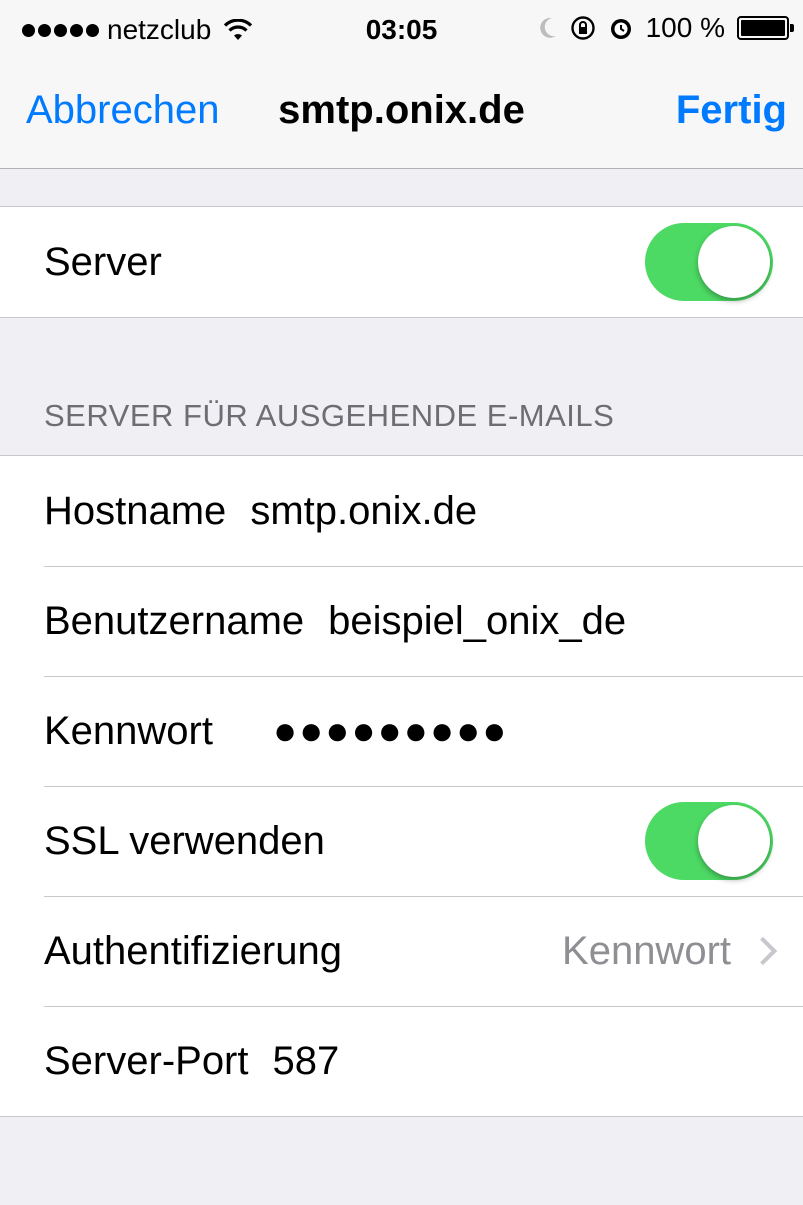 The width and height of the screenshot is (803, 1205). Describe the element at coordinates (103, 261) in the screenshot. I see `server-label: Server` at that location.